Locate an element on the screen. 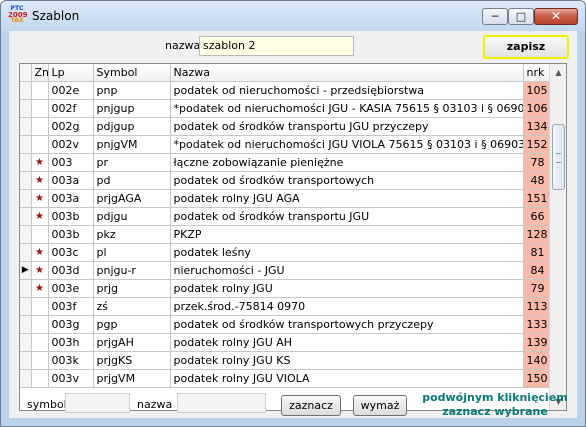 The image size is (586, 427). lp-cell: 003a is located at coordinates (71, 198).